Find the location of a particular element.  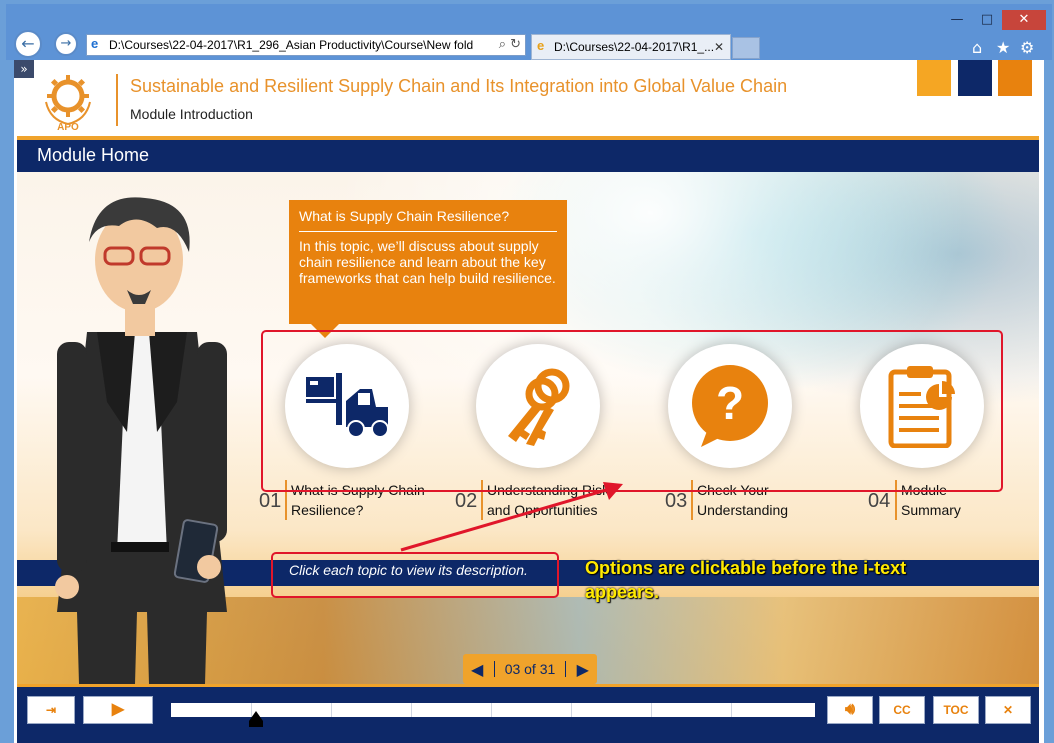

exit-button: ⇥ is located at coordinates (51, 710).